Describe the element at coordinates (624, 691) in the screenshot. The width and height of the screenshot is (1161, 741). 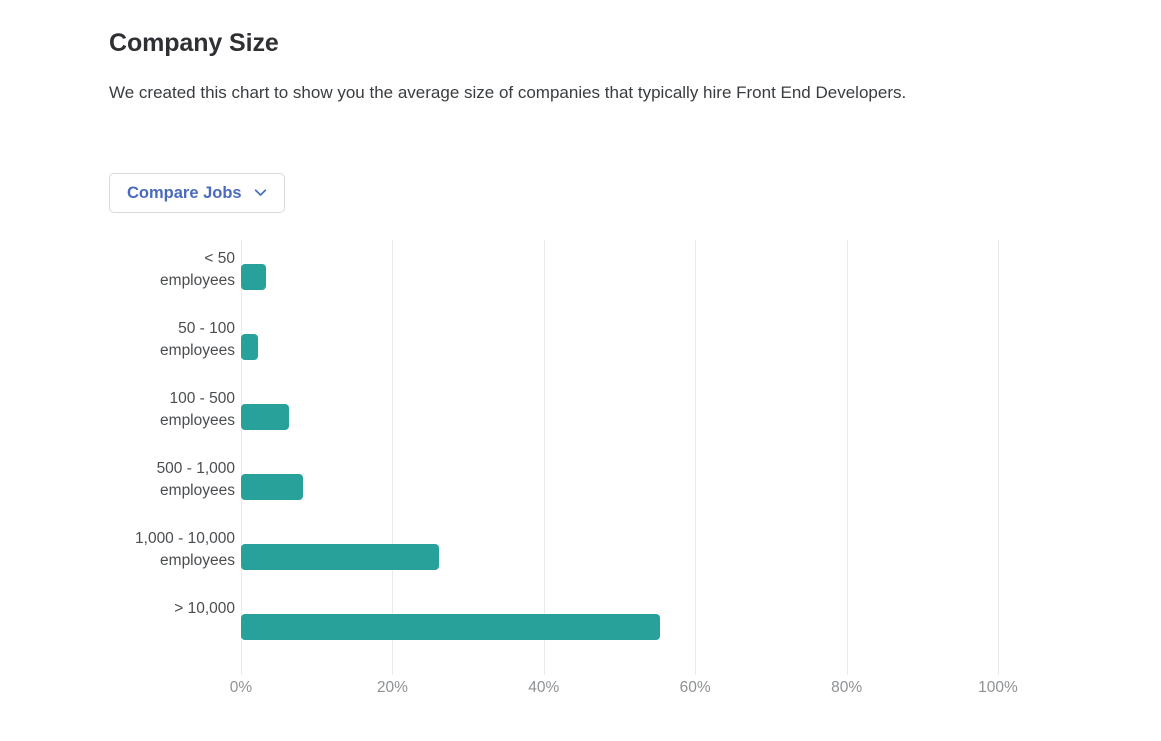
I see `x-axis-tick-labels: 0% 20% 40% 60% 80% 100%` at that location.